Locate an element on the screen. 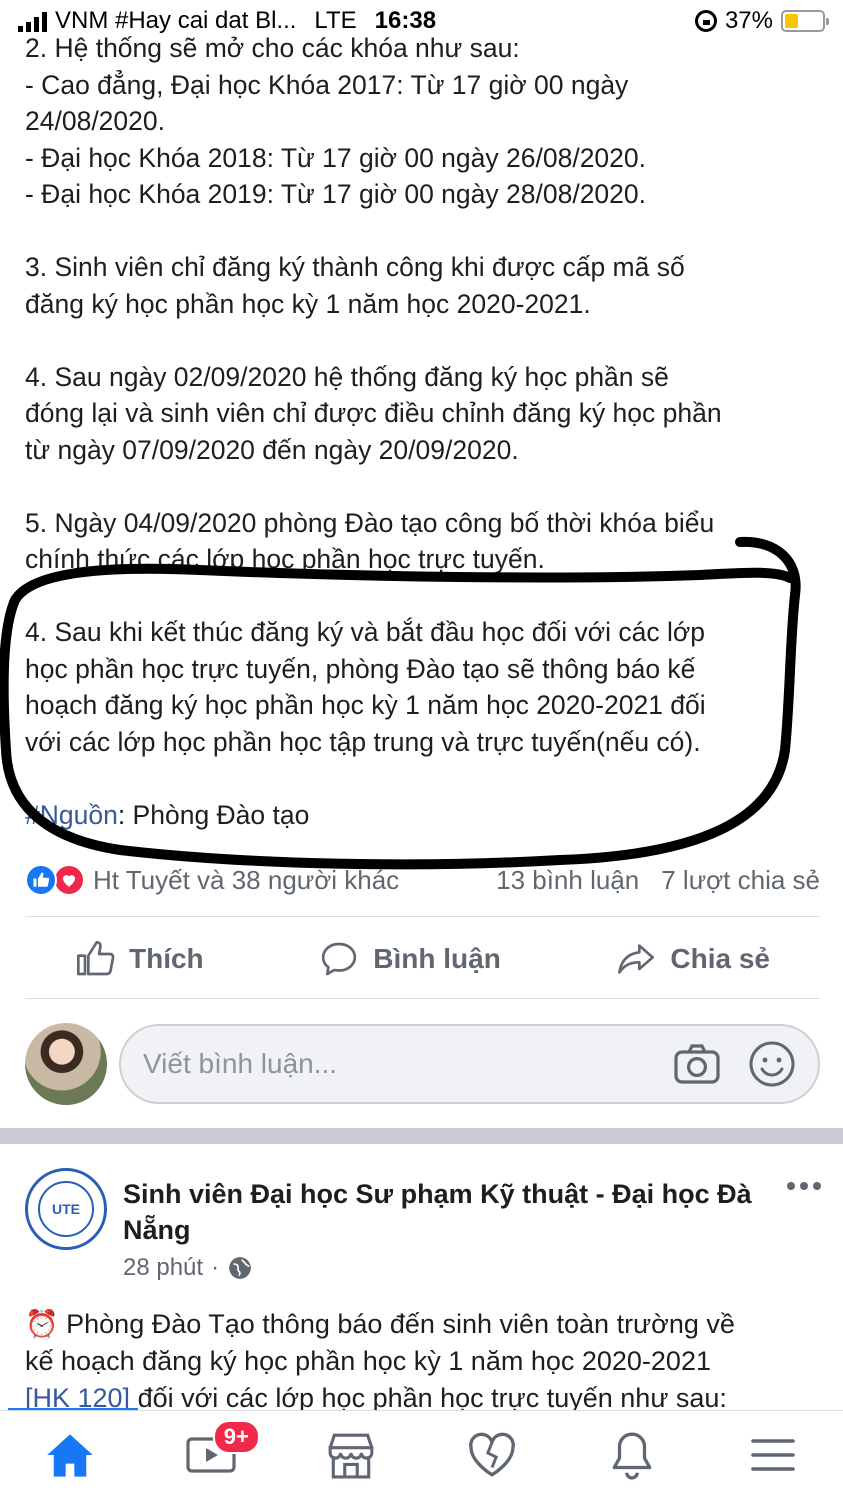  camera-icon is located at coordinates (697, 1064).